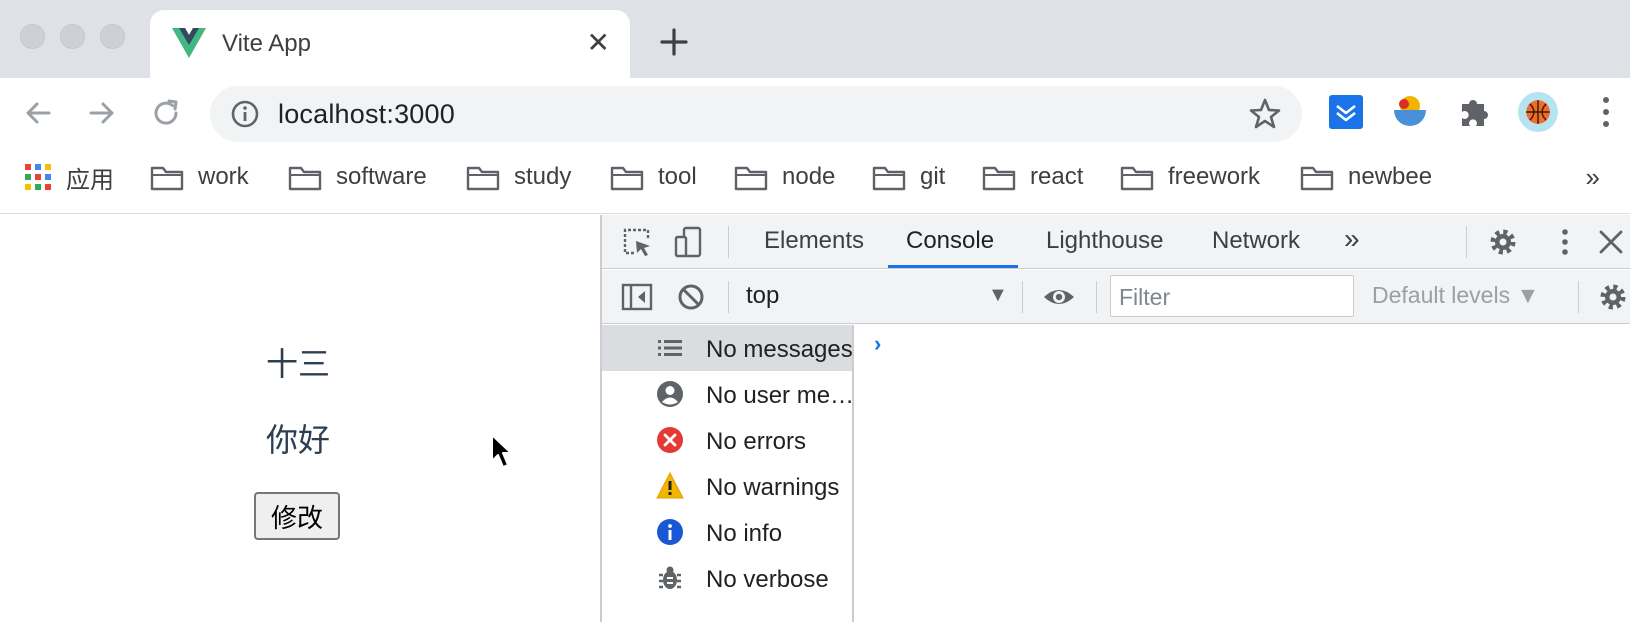 Image resolution: width=1630 pixels, height=622 pixels. I want to click on sidebar-item-errors: No errors, so click(727, 440).